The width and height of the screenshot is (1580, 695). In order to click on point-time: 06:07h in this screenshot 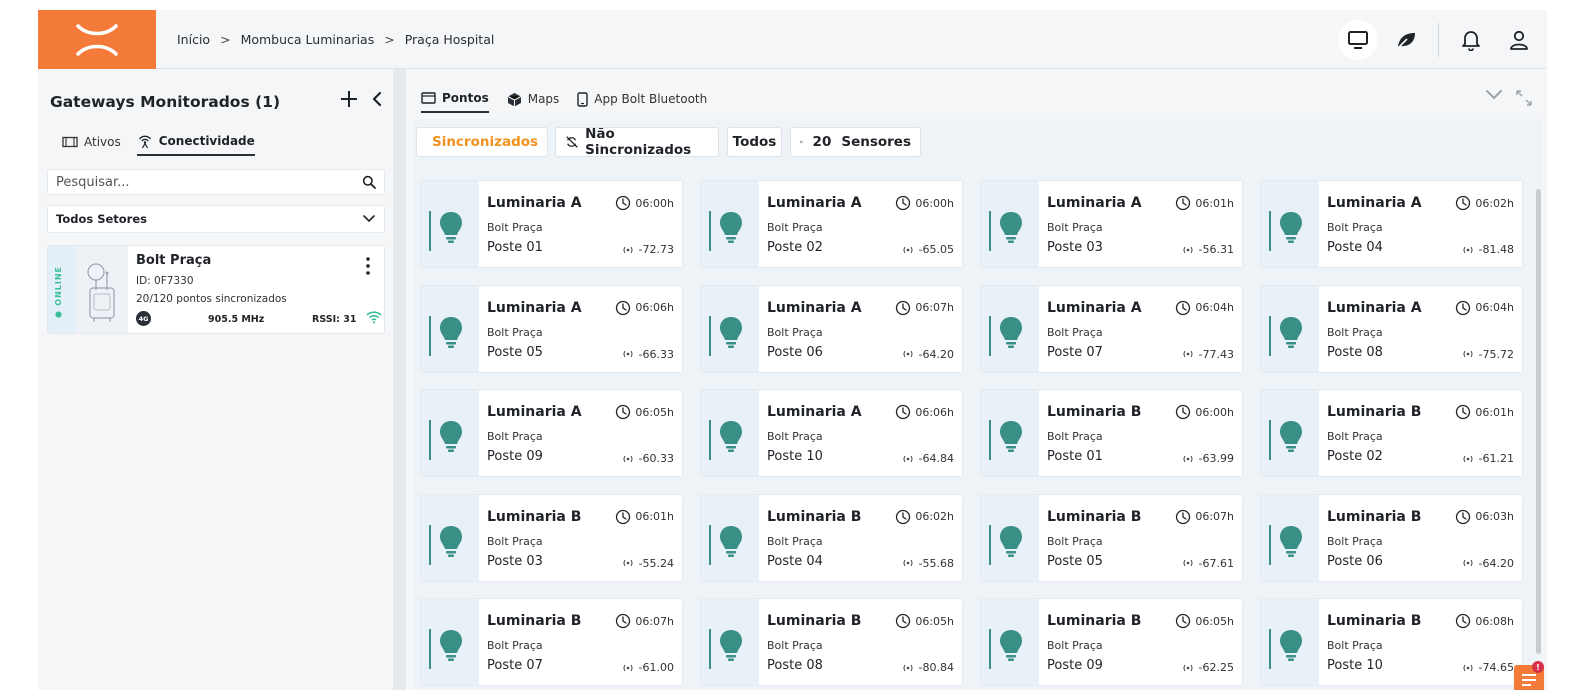, I will do `click(1204, 517)`.